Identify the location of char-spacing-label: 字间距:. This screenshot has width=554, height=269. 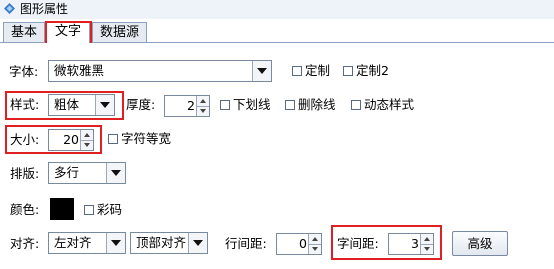
(358, 243).